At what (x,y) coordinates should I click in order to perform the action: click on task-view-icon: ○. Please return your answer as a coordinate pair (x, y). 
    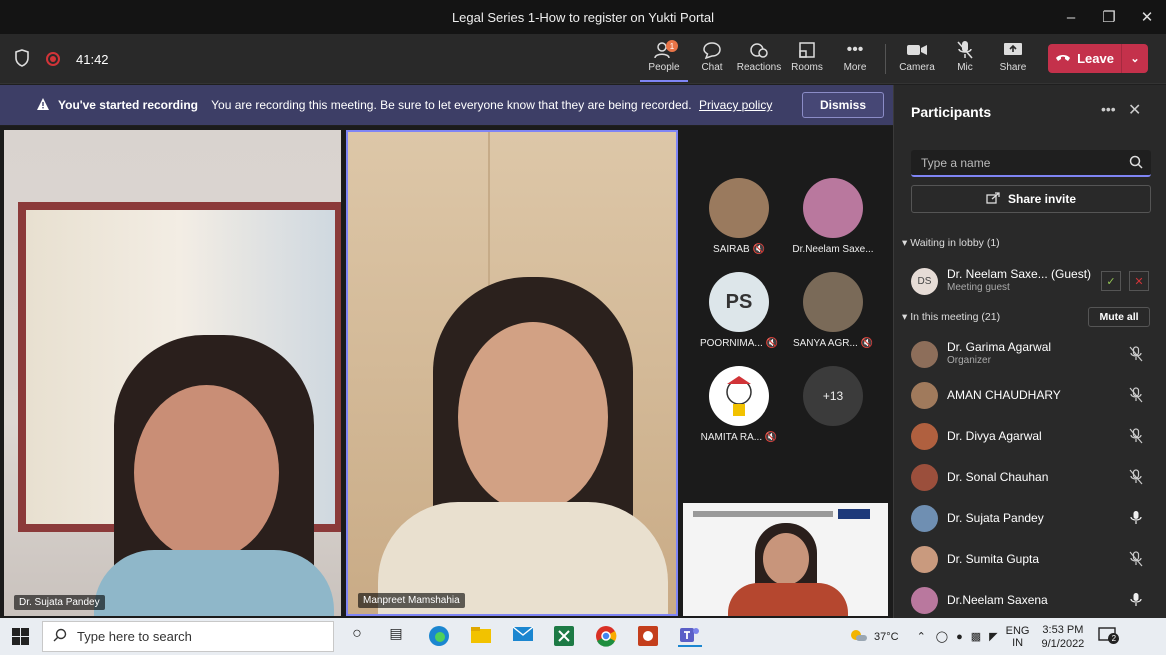
    Looking at the image, I should click on (357, 636).